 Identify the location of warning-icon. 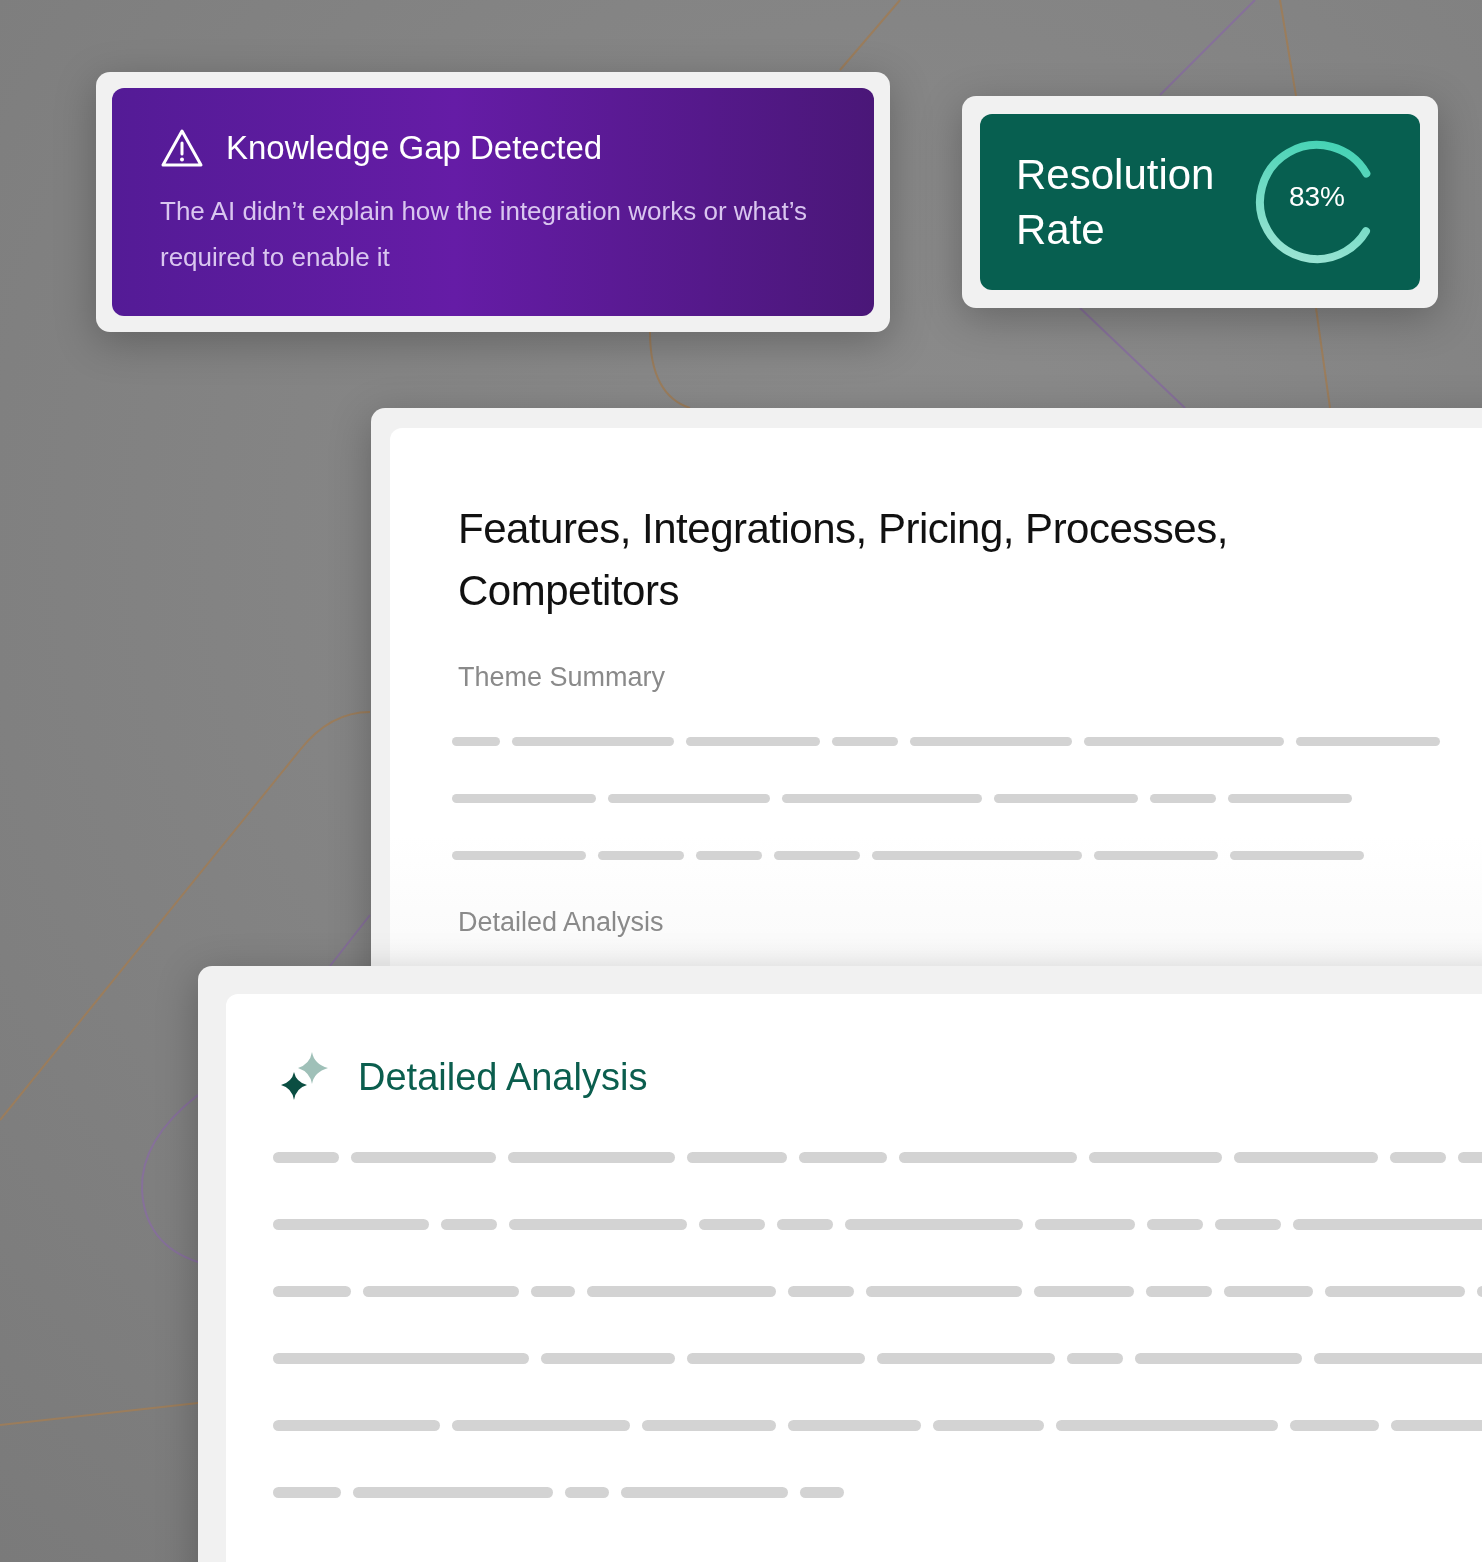
(182, 148).